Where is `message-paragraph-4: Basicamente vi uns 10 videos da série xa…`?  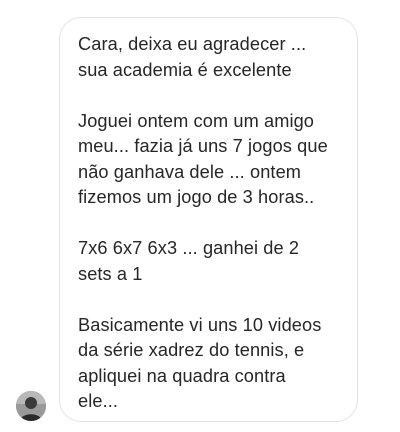 message-paragraph-4: Basicamente vi uns 10 videos da série xa… is located at coordinates (200, 363).